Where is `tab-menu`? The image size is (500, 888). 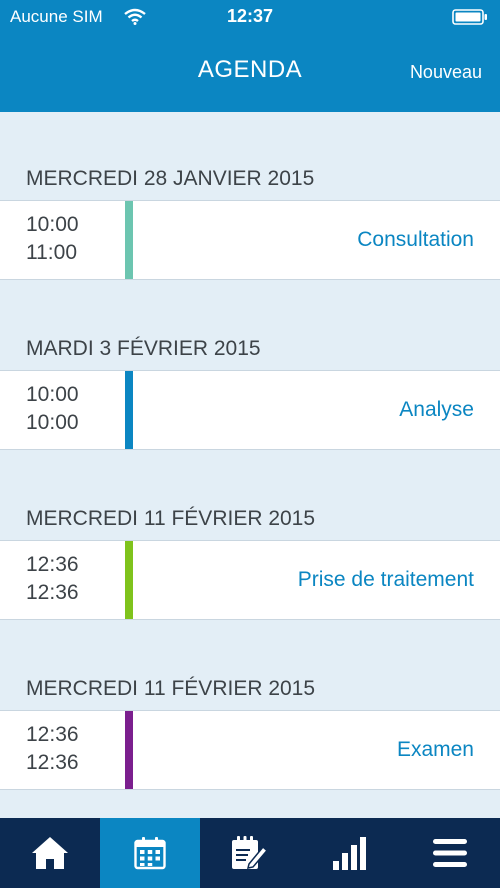
tab-menu is located at coordinates (450, 853).